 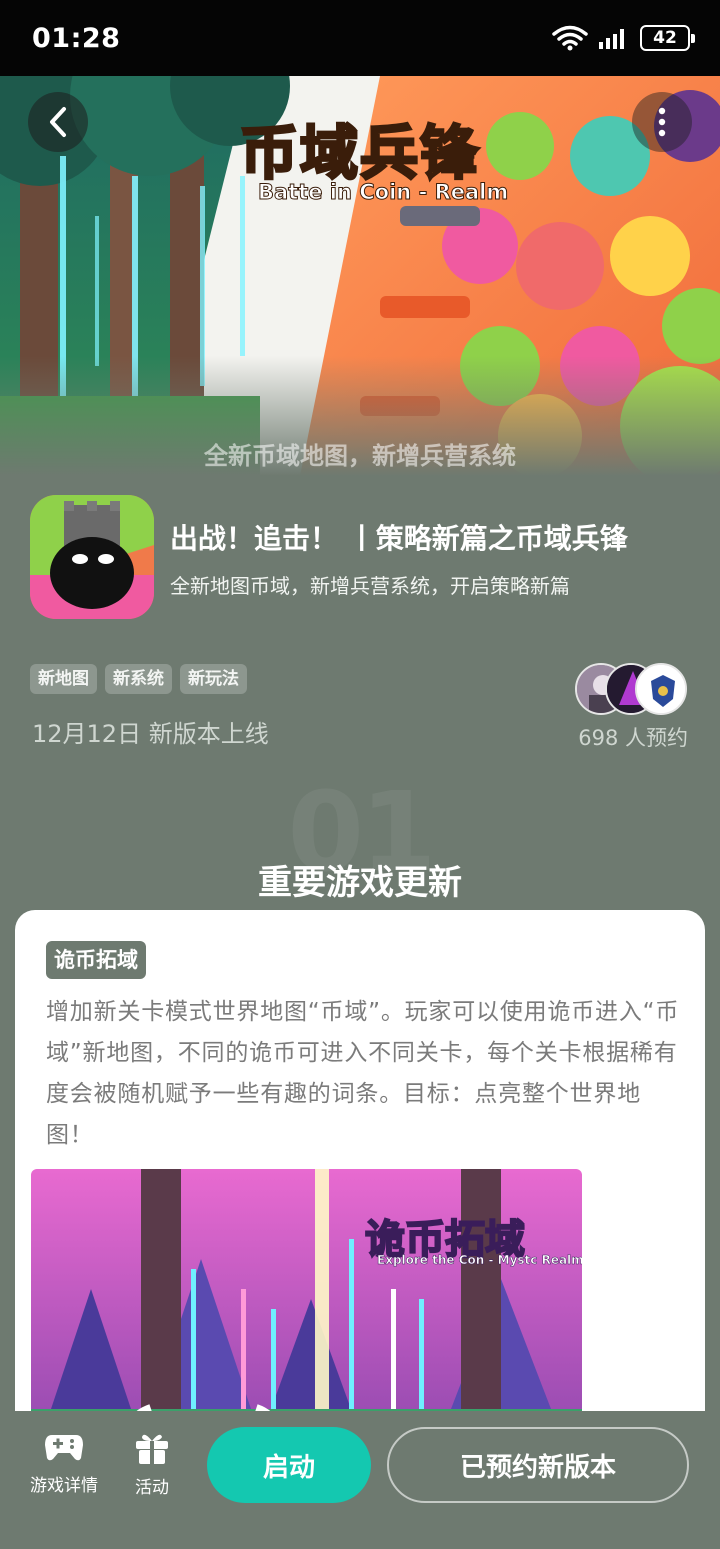 What do you see at coordinates (370, 586) in the screenshot?
I see `app-subtitle: 全新地图币域，新增兵营系统，开启策略新篇` at bounding box center [370, 586].